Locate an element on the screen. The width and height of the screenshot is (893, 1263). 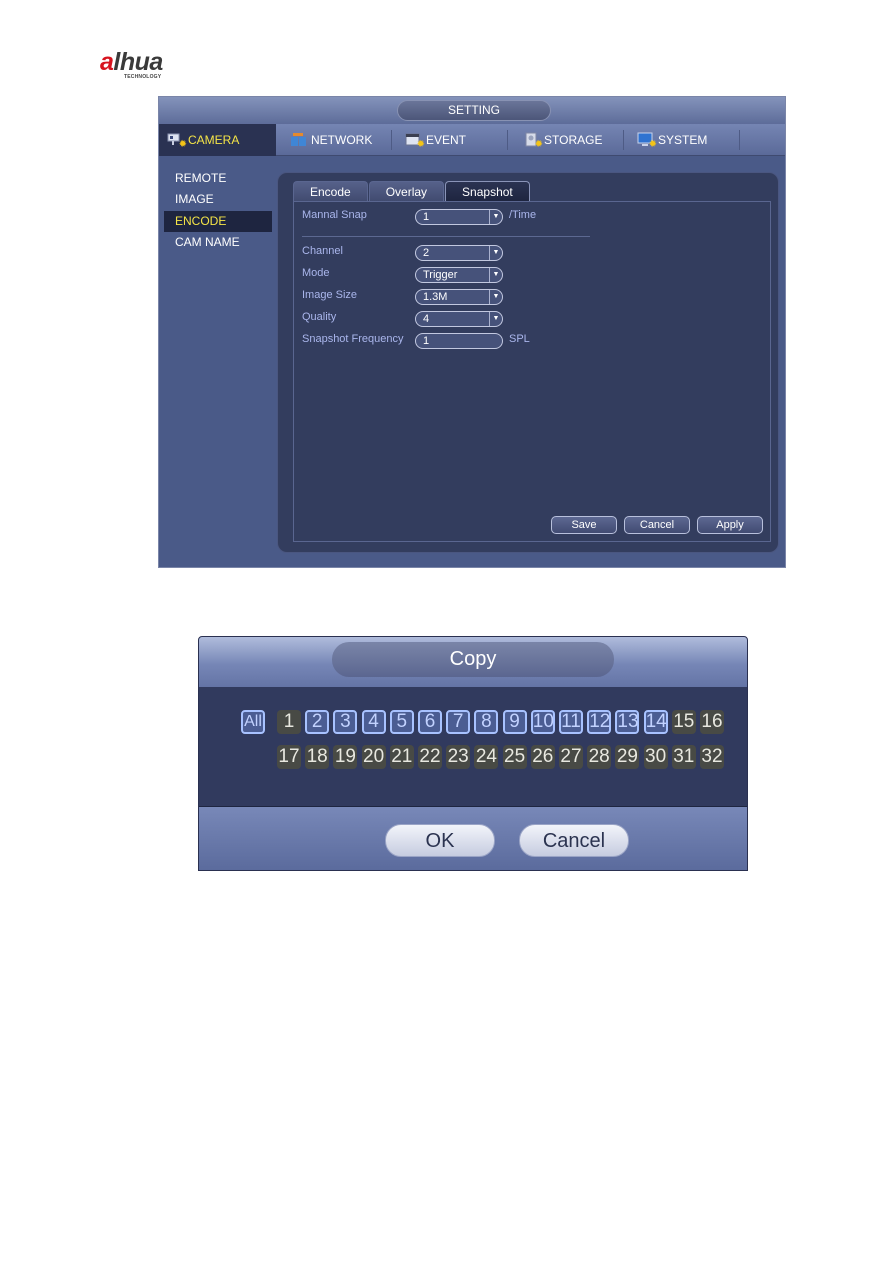
form-divider is located at coordinates (446, 236).